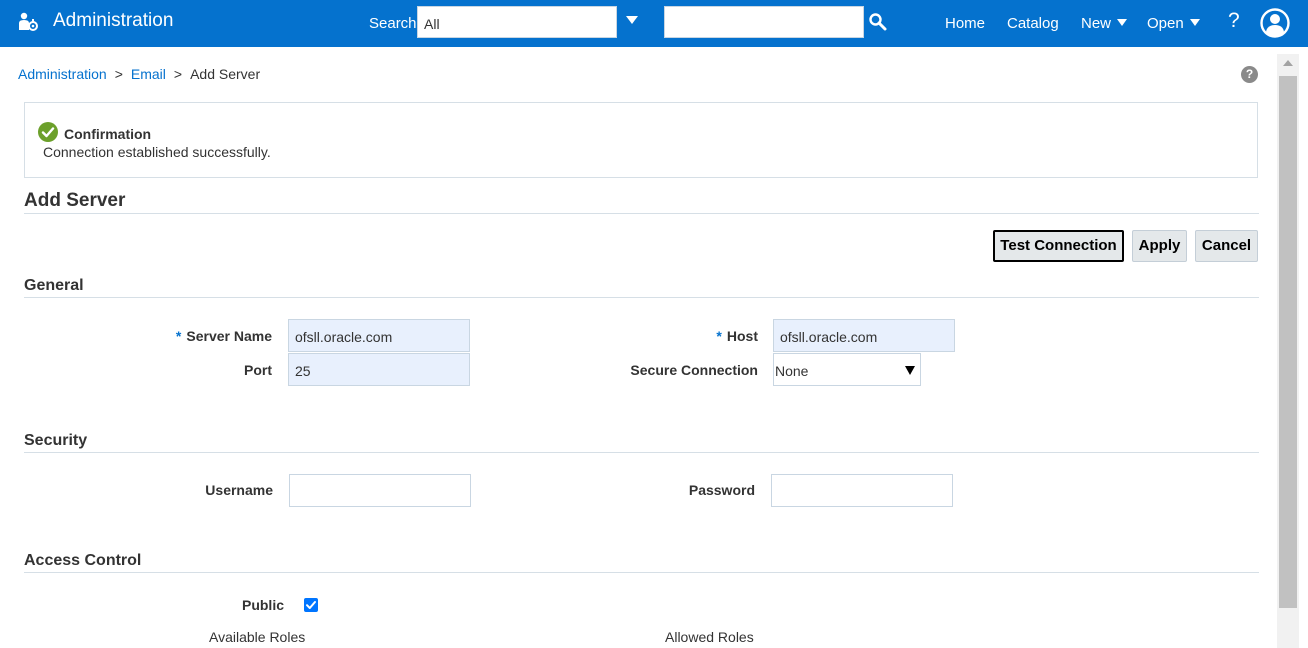 The height and width of the screenshot is (648, 1308). Describe the element at coordinates (1226, 246) in the screenshot. I see `cancel-button: Cancel` at that location.